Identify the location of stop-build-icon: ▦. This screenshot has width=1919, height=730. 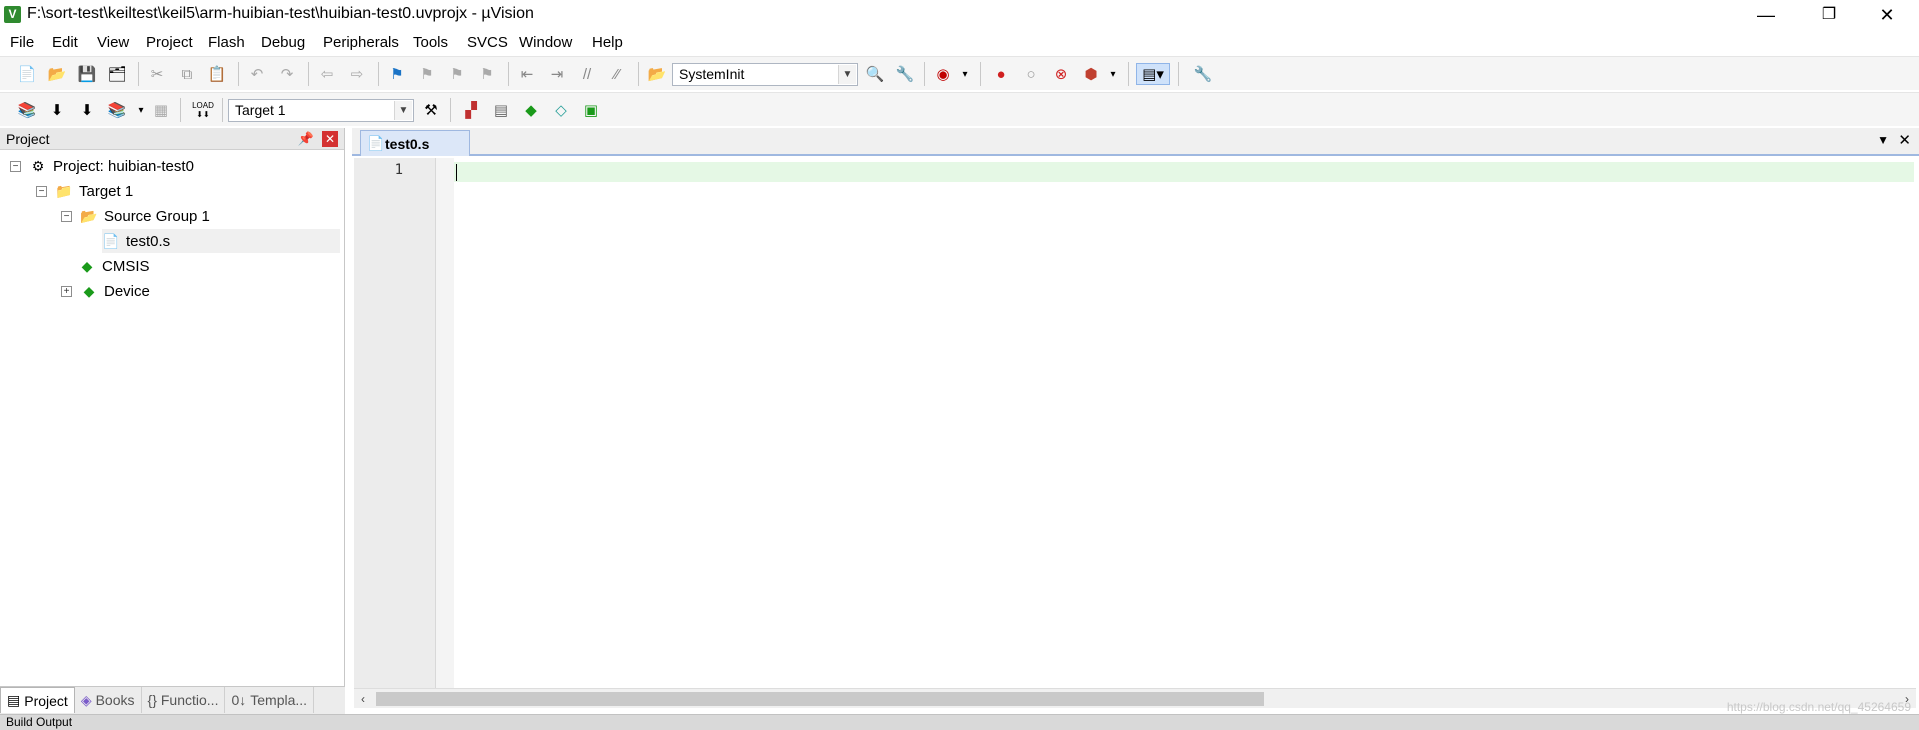
(161, 110).